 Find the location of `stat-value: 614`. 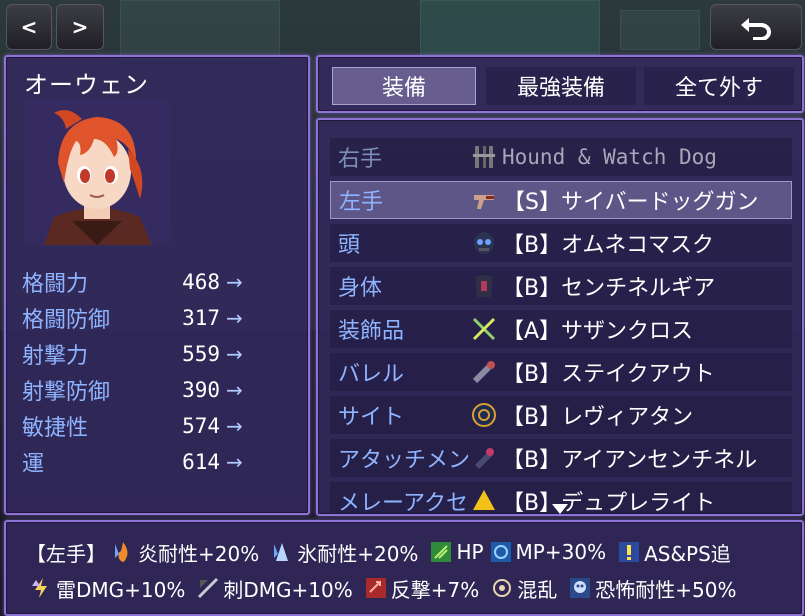

stat-value: 614 is located at coordinates (201, 462).